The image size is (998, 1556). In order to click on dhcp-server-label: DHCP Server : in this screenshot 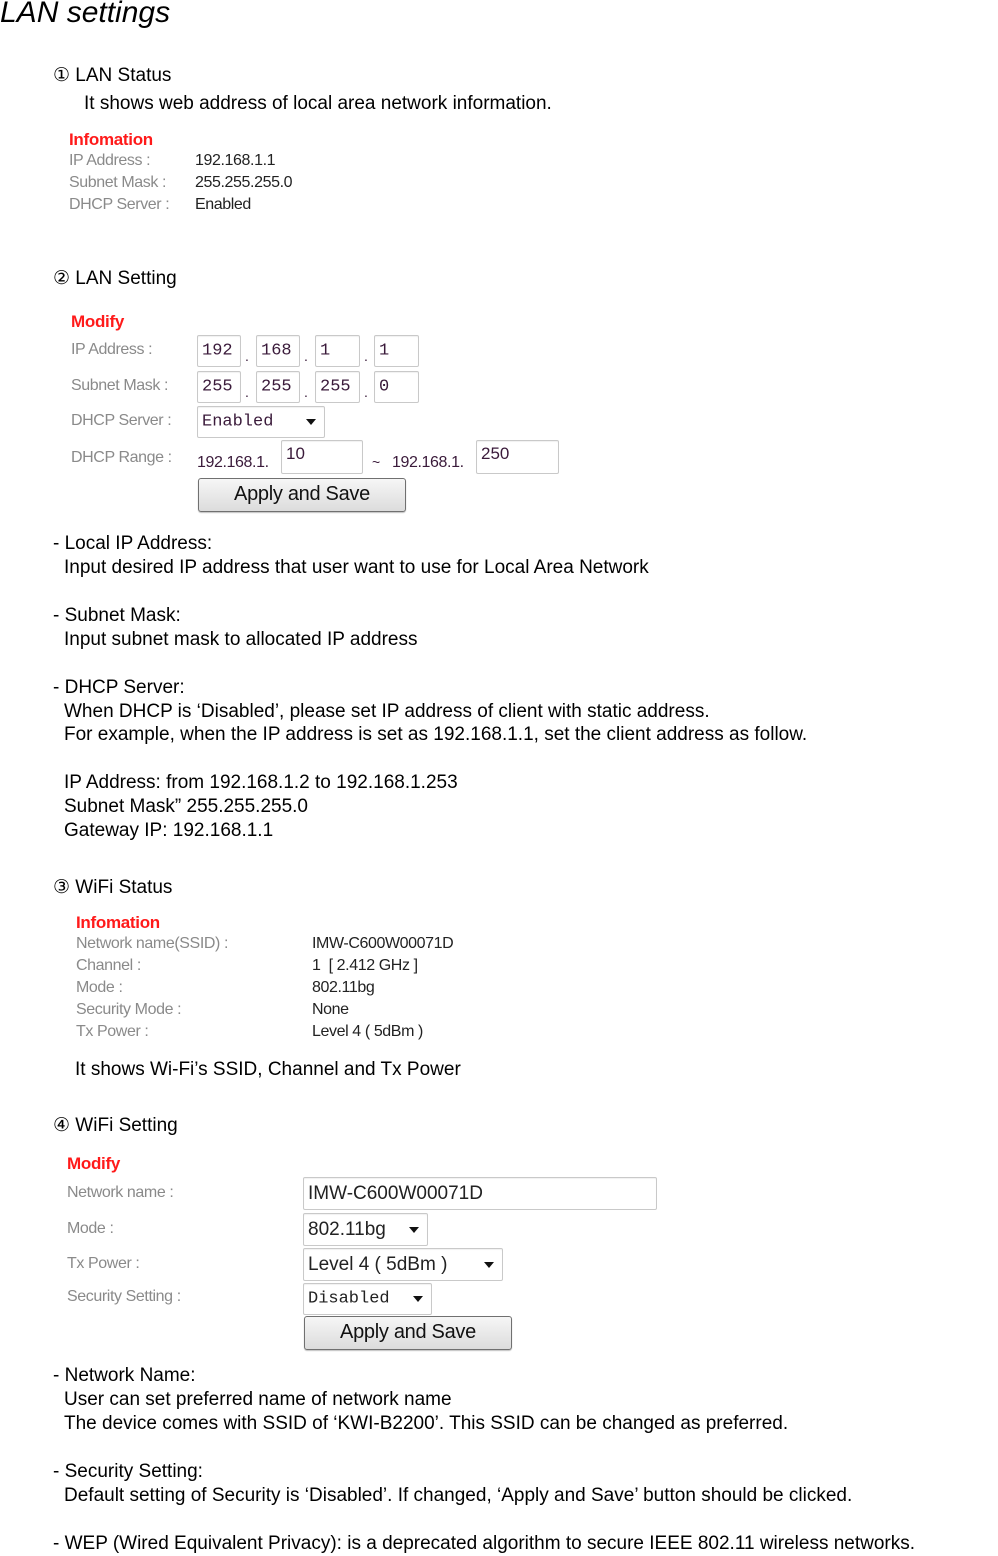, I will do `click(121, 420)`.